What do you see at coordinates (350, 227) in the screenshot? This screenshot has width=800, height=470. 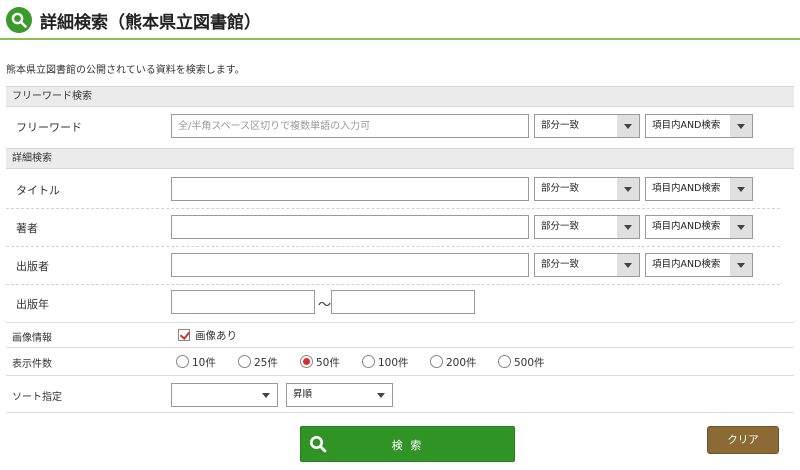 I see `author-input` at bounding box center [350, 227].